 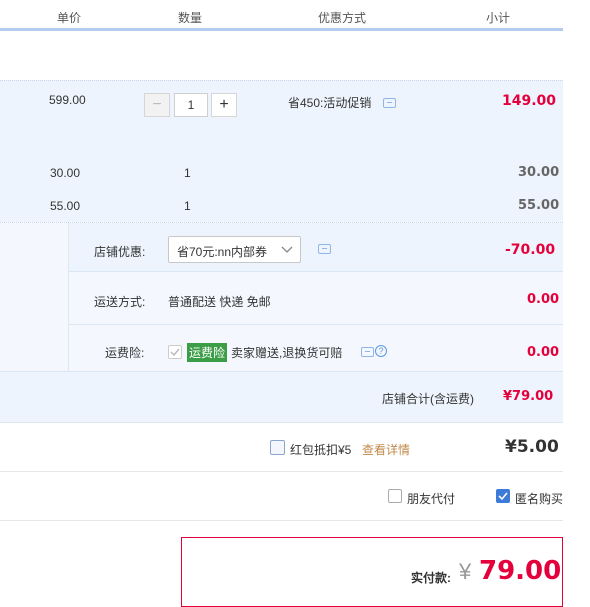 I want to click on redpacket-checkbox, so click(x=277, y=447).